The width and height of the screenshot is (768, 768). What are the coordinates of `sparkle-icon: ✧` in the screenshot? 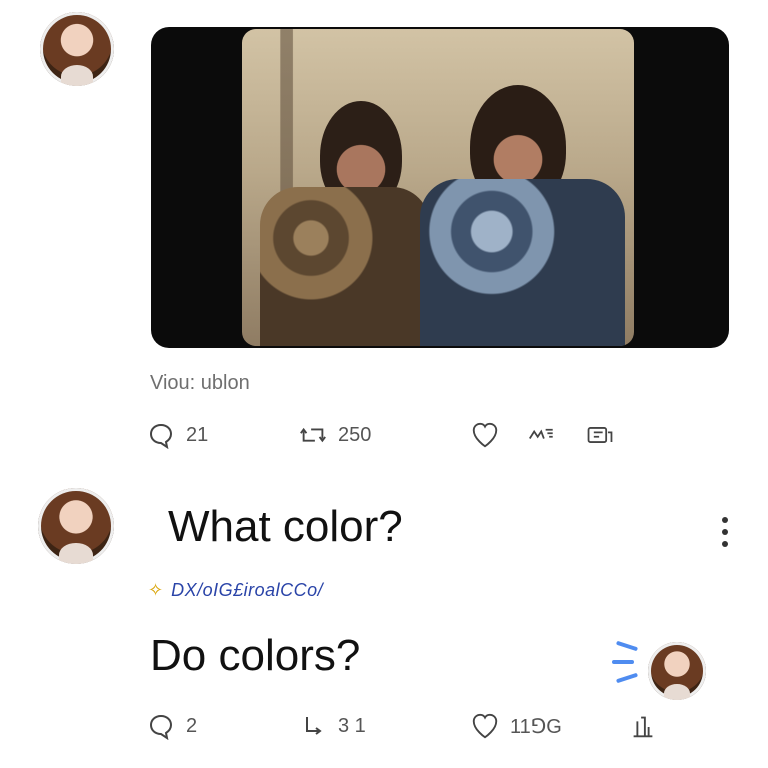 It's located at (156, 590).